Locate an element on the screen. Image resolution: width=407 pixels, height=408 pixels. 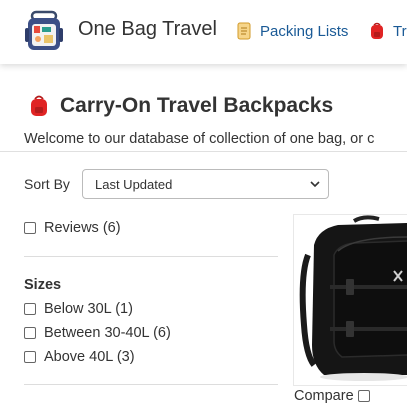
filter-size-label: Between 30-40L (6) is located at coordinates (107, 333).